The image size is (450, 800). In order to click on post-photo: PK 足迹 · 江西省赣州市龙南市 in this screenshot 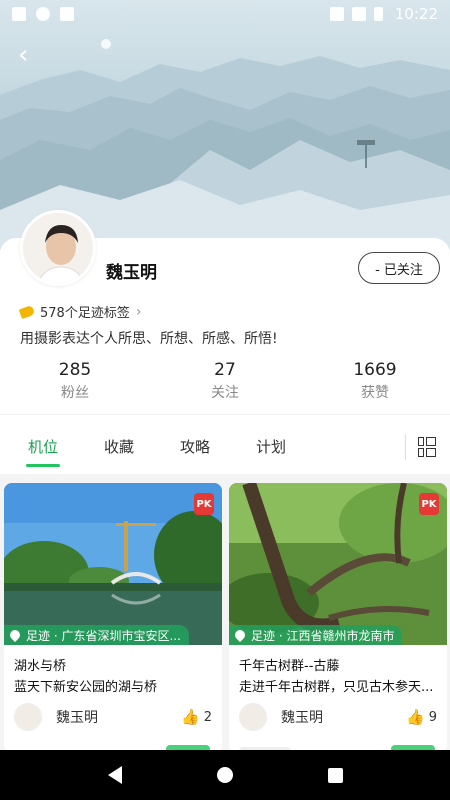, I will do `click(338, 564)`.